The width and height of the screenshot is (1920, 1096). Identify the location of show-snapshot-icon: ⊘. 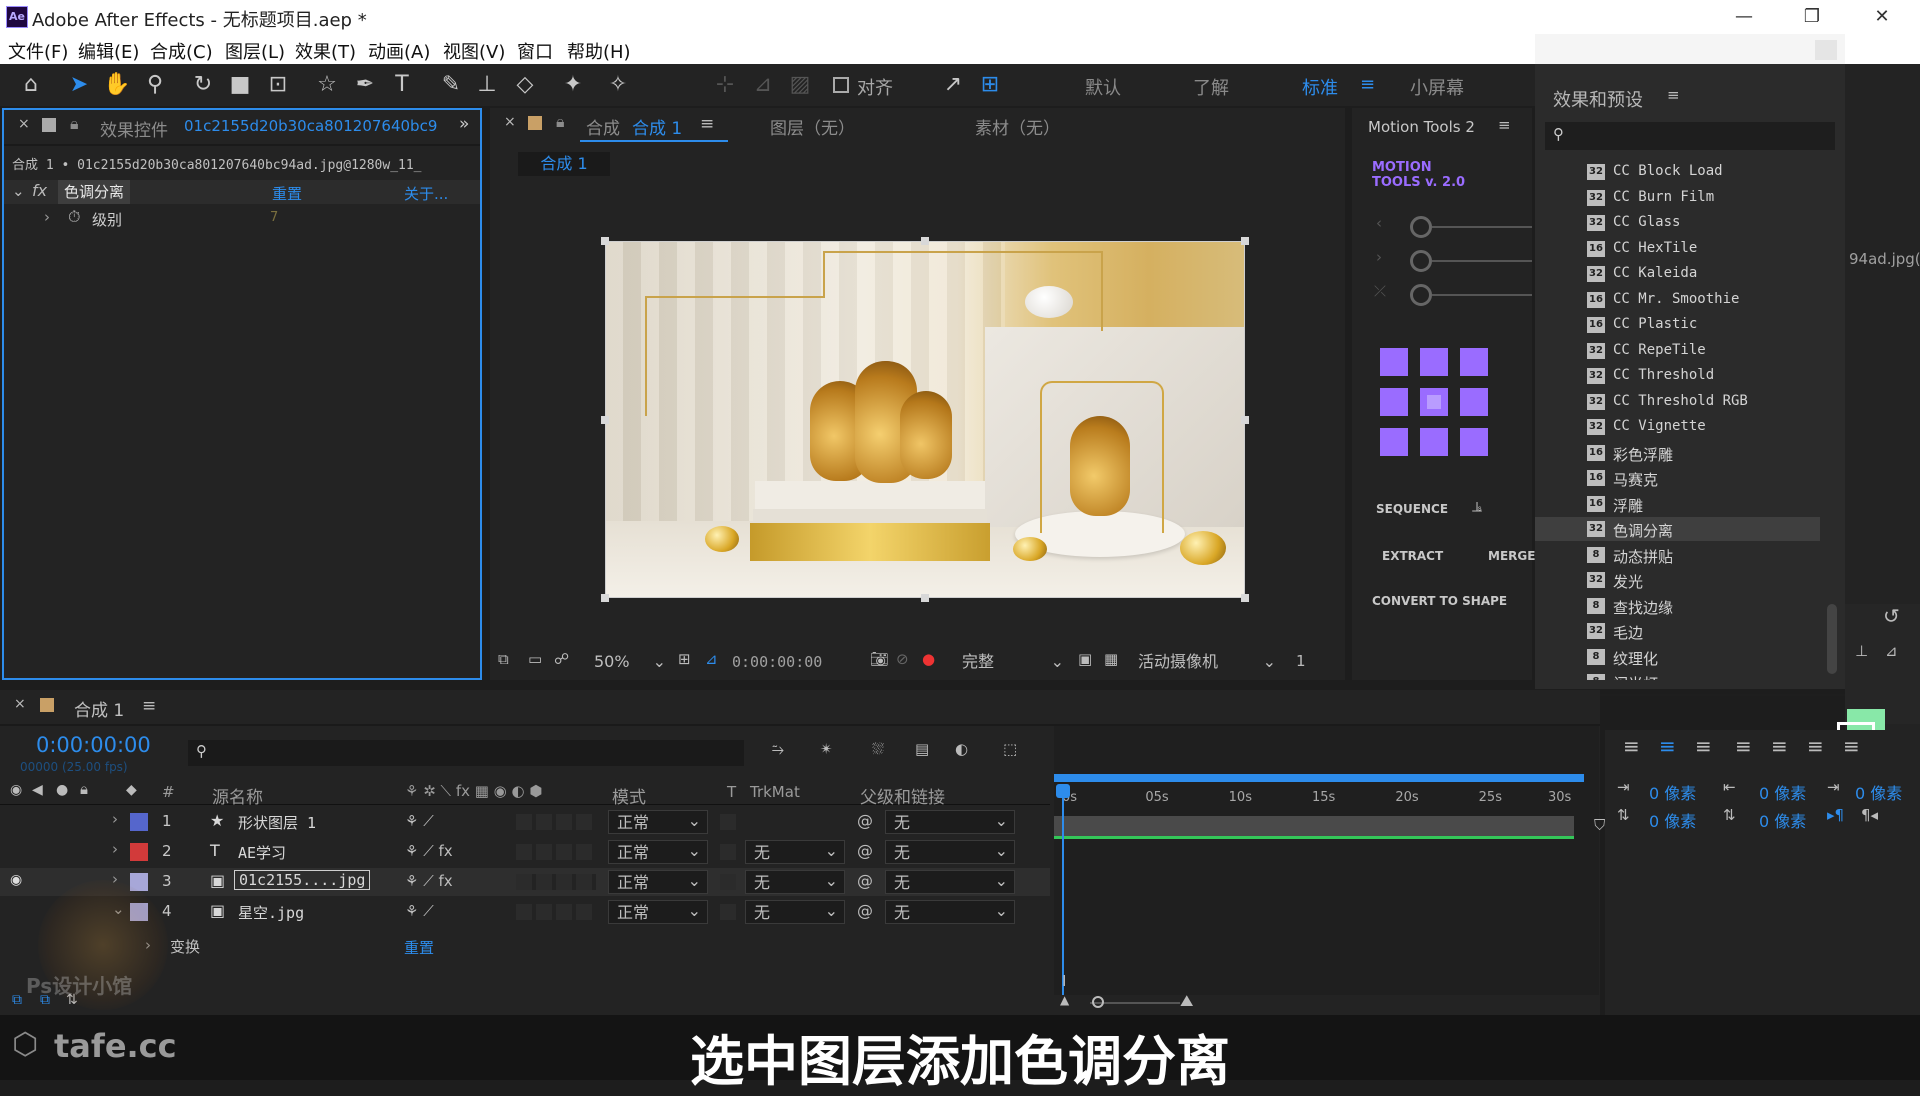
(902, 659).